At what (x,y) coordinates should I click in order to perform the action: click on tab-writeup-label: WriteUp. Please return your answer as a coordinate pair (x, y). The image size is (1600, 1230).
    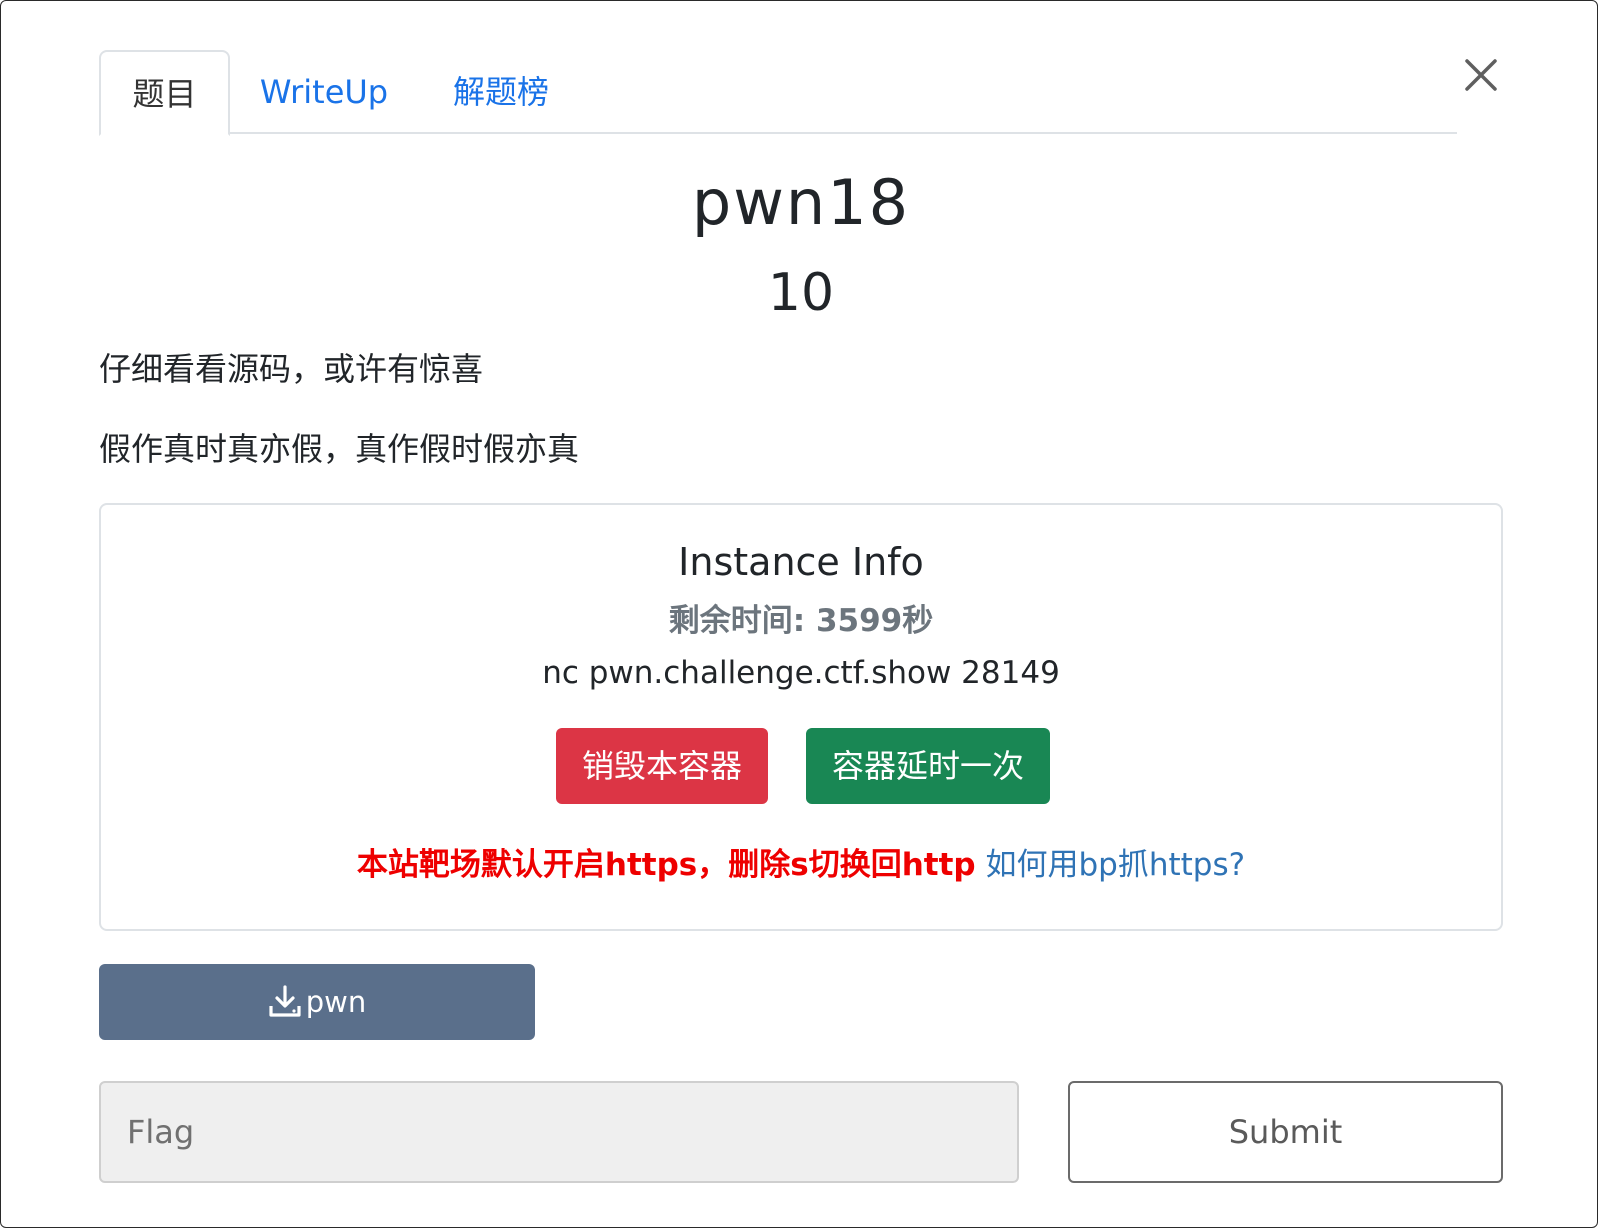
    Looking at the image, I should click on (324, 92).